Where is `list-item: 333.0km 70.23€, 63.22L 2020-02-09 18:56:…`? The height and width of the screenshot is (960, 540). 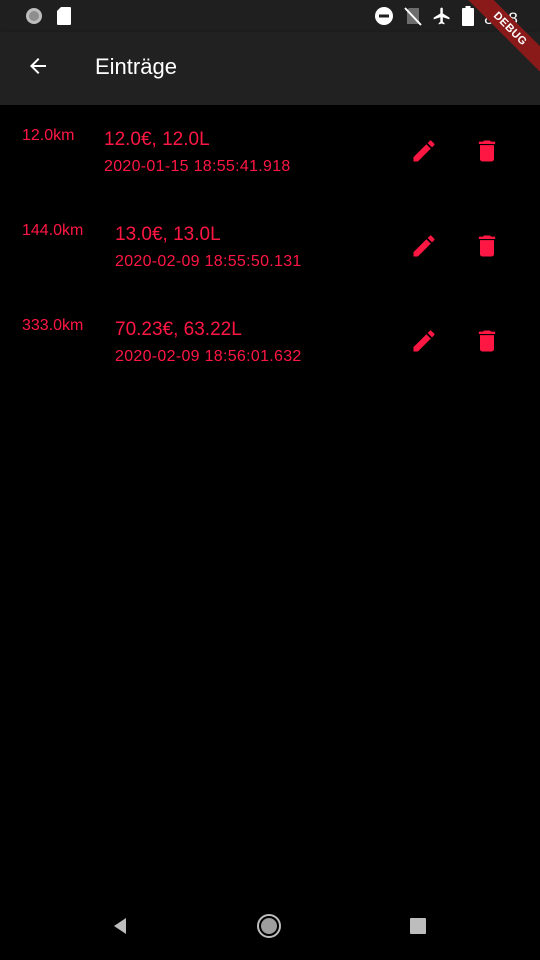
list-item: 333.0km 70.23€, 63.22L 2020-02-09 18:56:… is located at coordinates (270, 342).